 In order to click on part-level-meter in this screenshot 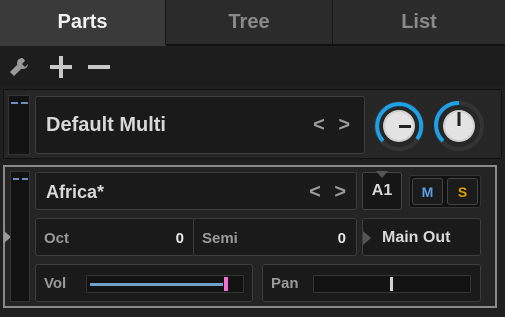, I will do `click(20, 236)`.